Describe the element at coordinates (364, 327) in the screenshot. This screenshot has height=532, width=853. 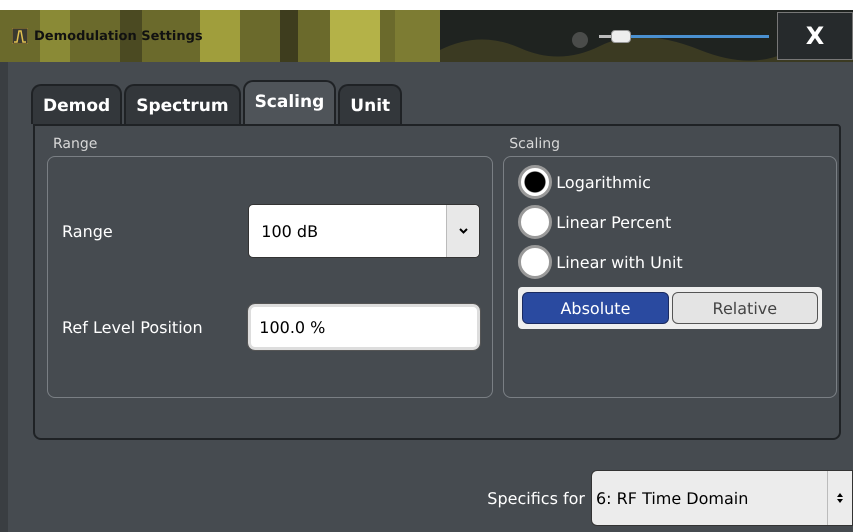
I see `ref-level-position-field: 100.0 %` at that location.